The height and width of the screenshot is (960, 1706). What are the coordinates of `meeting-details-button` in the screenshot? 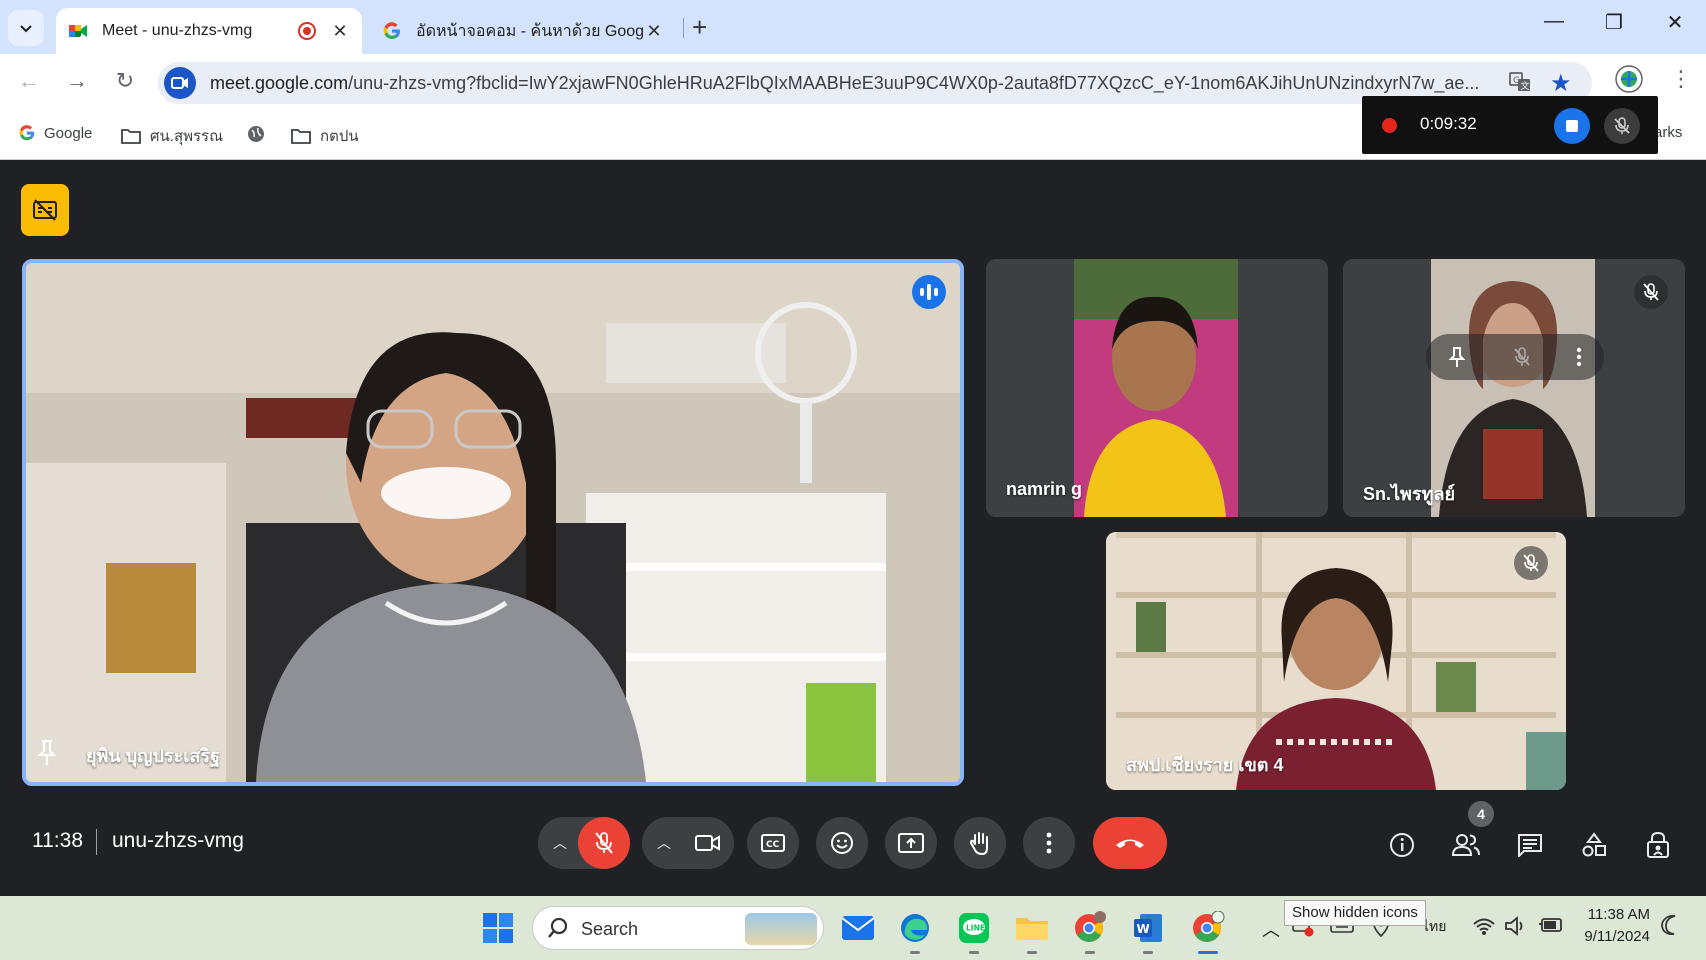 It's located at (1402, 845).